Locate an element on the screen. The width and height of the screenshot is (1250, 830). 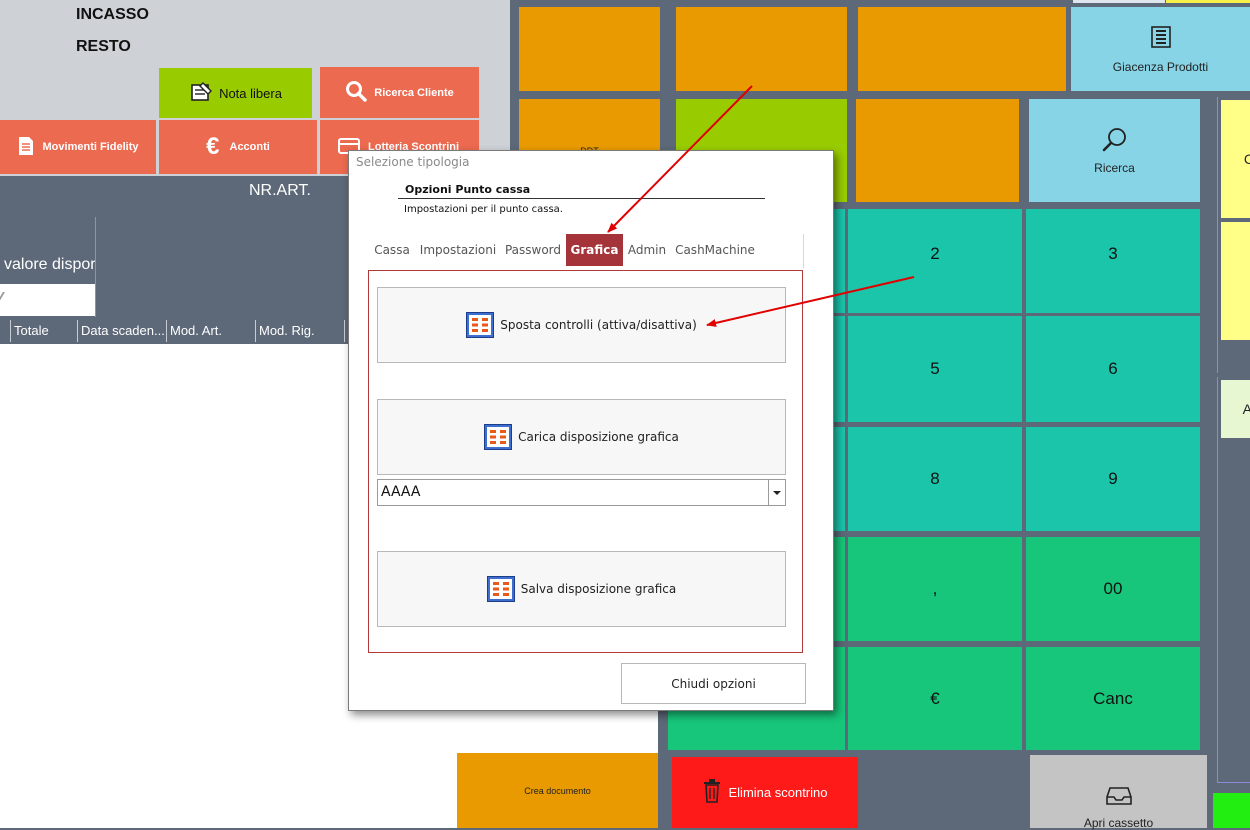
annotation-arrow-to-button is located at coordinates (810, 301).